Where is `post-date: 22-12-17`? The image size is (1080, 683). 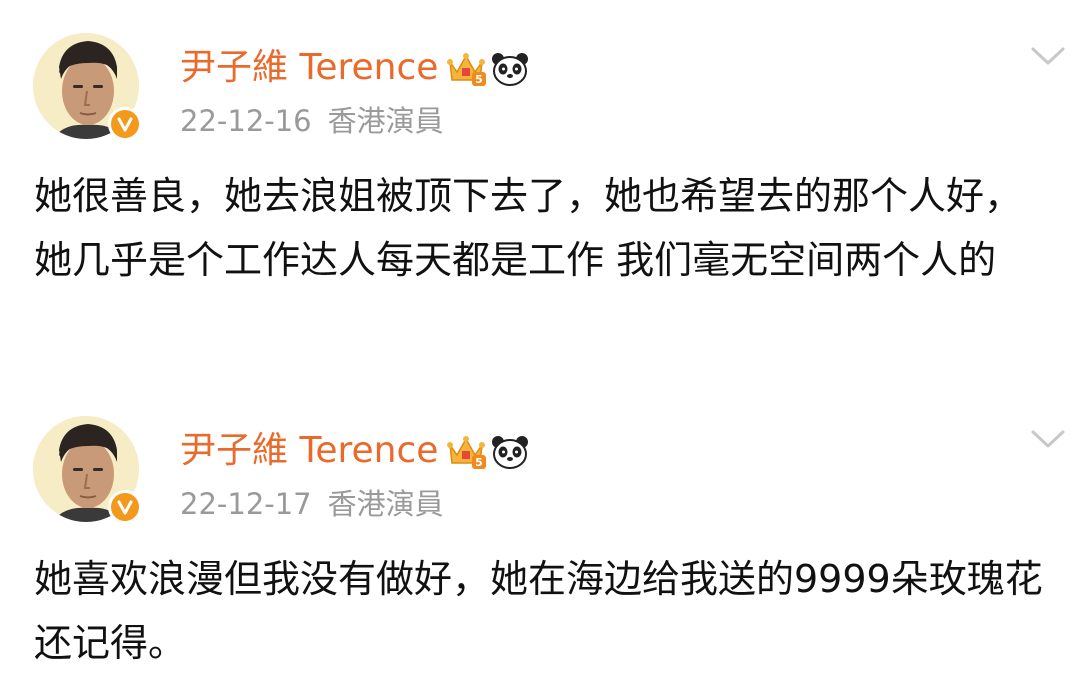
post-date: 22-12-17 is located at coordinates (246, 504).